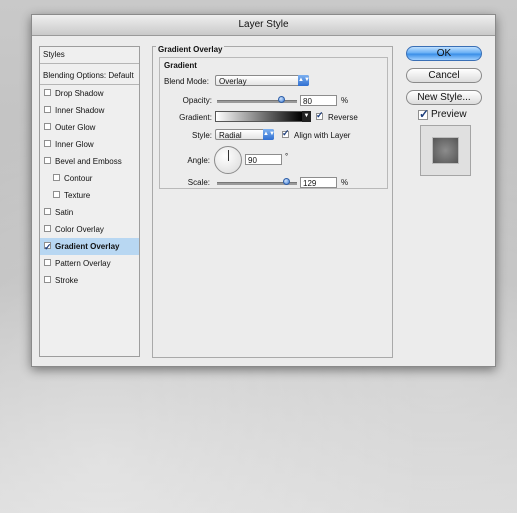 The width and height of the screenshot is (517, 513). Describe the element at coordinates (318, 100) in the screenshot. I see `opacity-field: 80` at that location.